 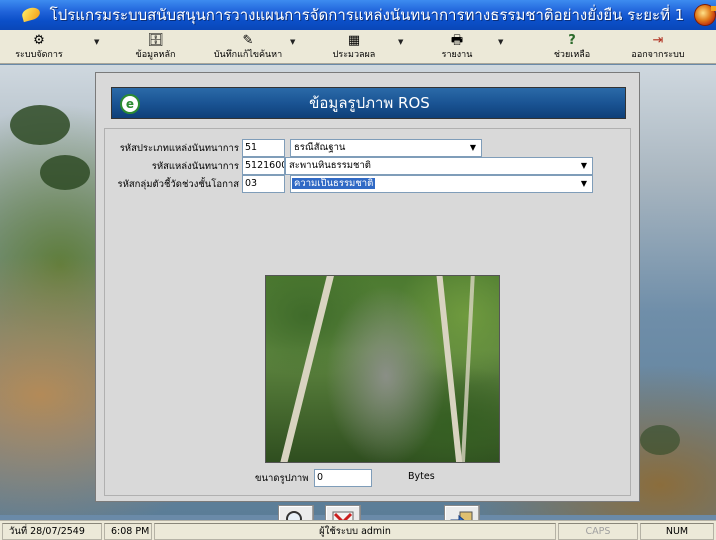 What do you see at coordinates (178, 184) in the screenshot?
I see `field-label-indicator-group: รหัสกลุ่มตัวชี้วัดช่วงชั้นโอกาส` at bounding box center [178, 184].